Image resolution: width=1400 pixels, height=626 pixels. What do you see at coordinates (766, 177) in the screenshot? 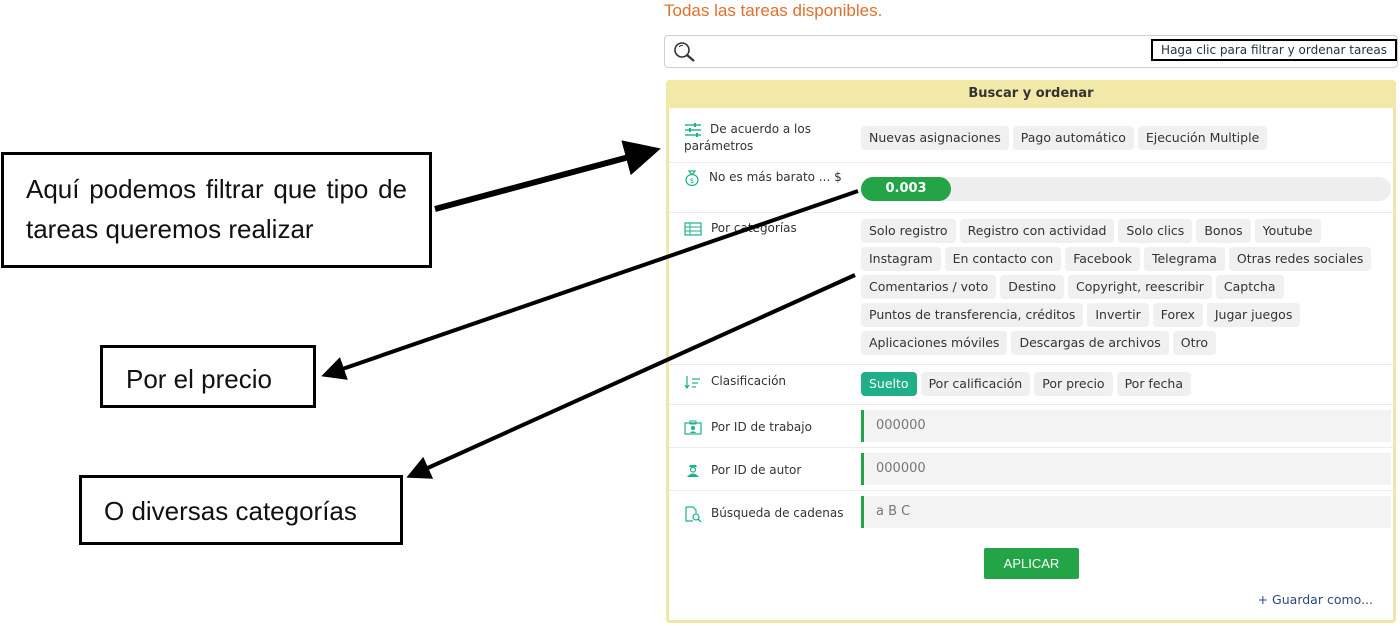
I see `price-label: $ No es más barato ... $` at bounding box center [766, 177].